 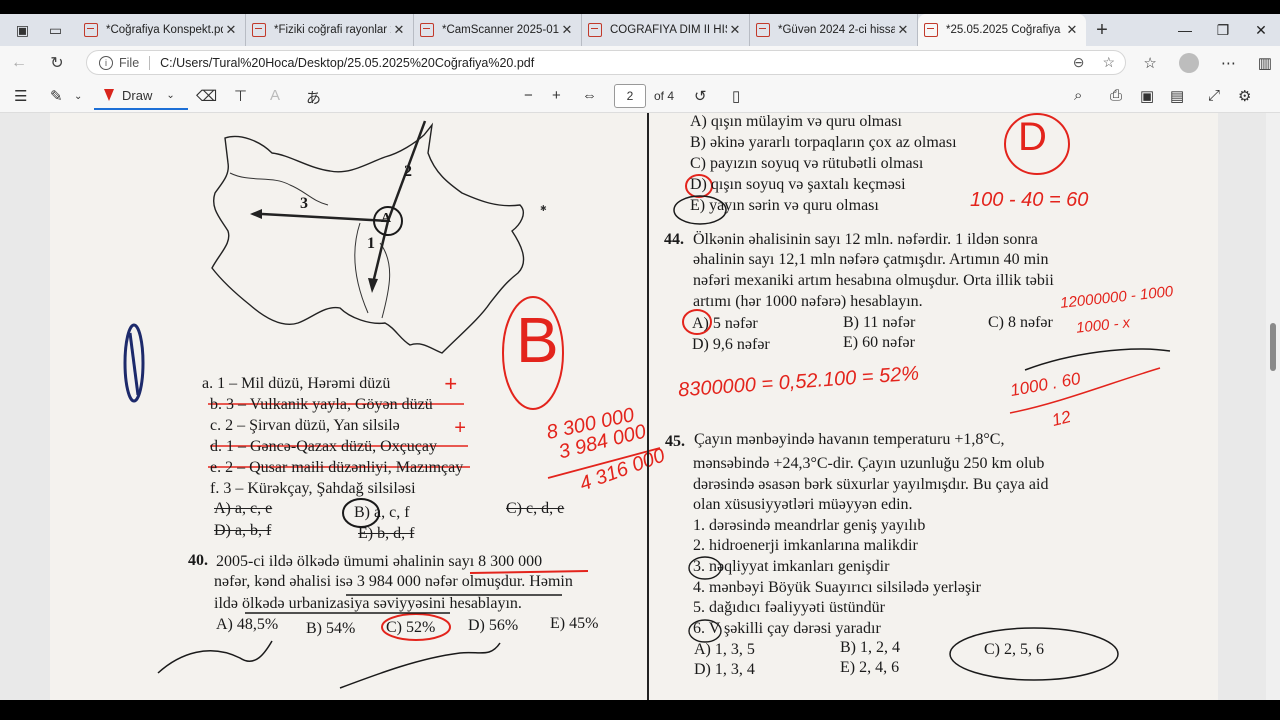 What do you see at coordinates (22, 30) in the screenshot?
I see `workspaces-icon: ▣` at bounding box center [22, 30].